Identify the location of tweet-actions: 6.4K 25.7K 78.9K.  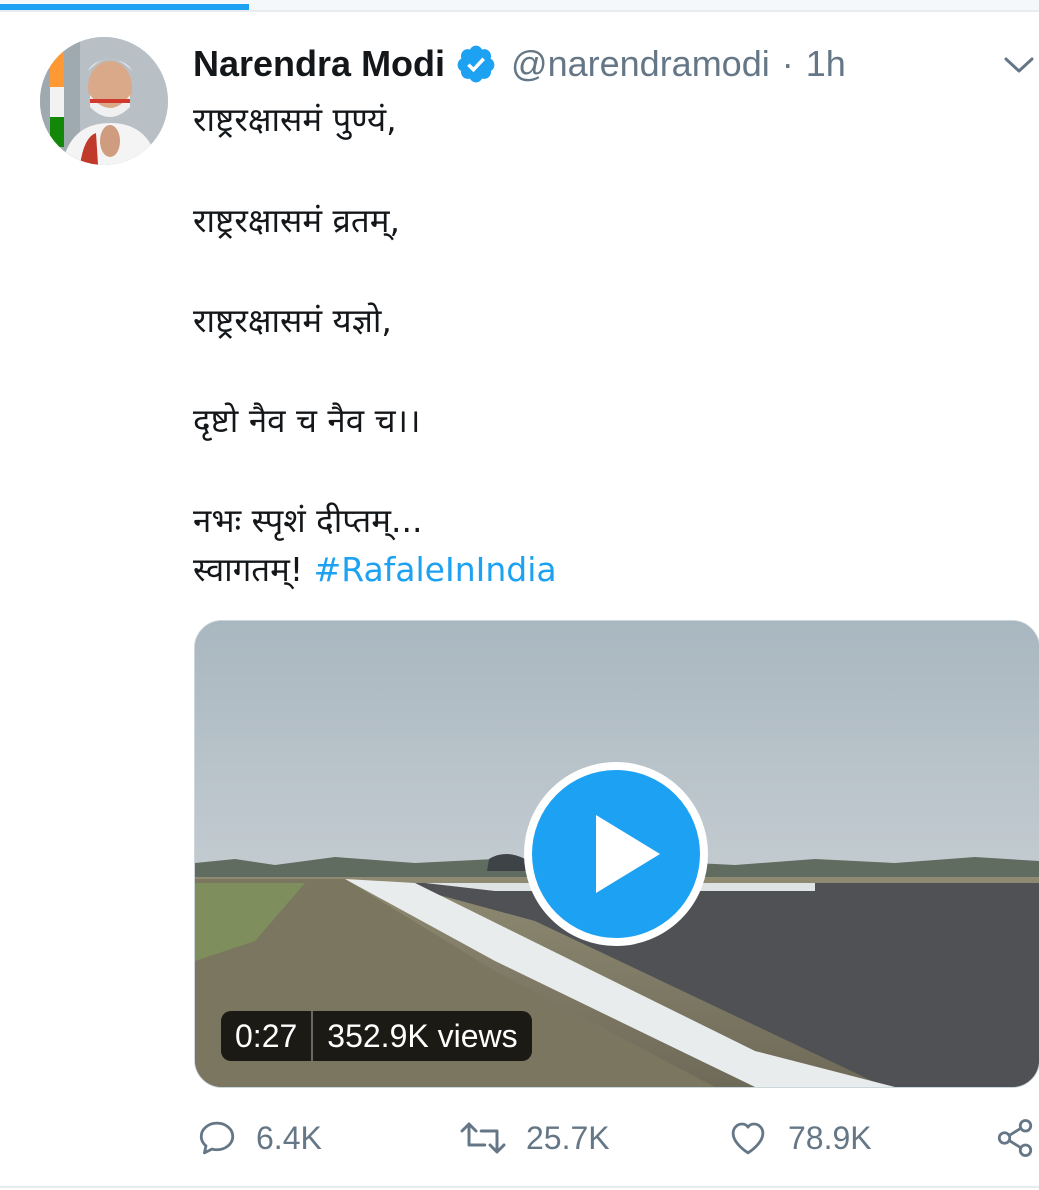
(519, 1138).